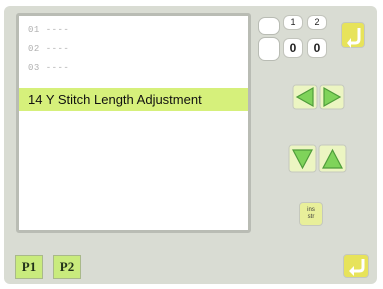  I want to click on down-up-group, so click(318, 158).